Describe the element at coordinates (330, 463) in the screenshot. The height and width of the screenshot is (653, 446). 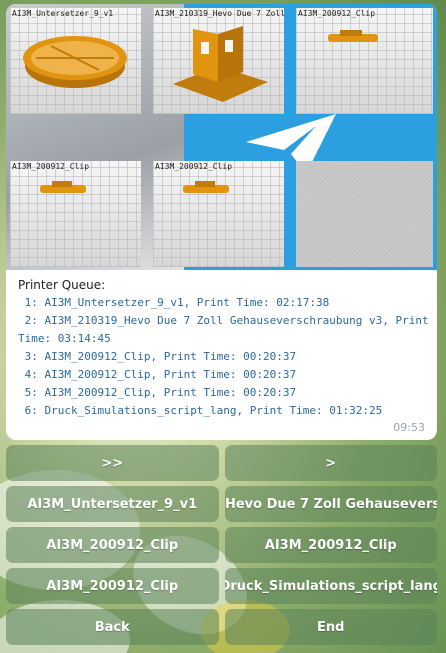
I see `next-button: >` at that location.